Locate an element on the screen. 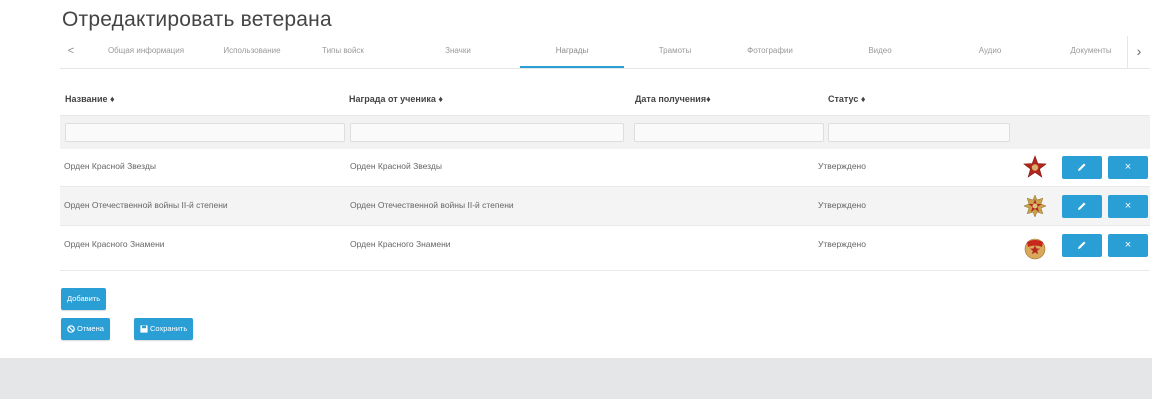 This screenshot has width=1152, height=399. tab-audio: Аудио is located at coordinates (990, 51).